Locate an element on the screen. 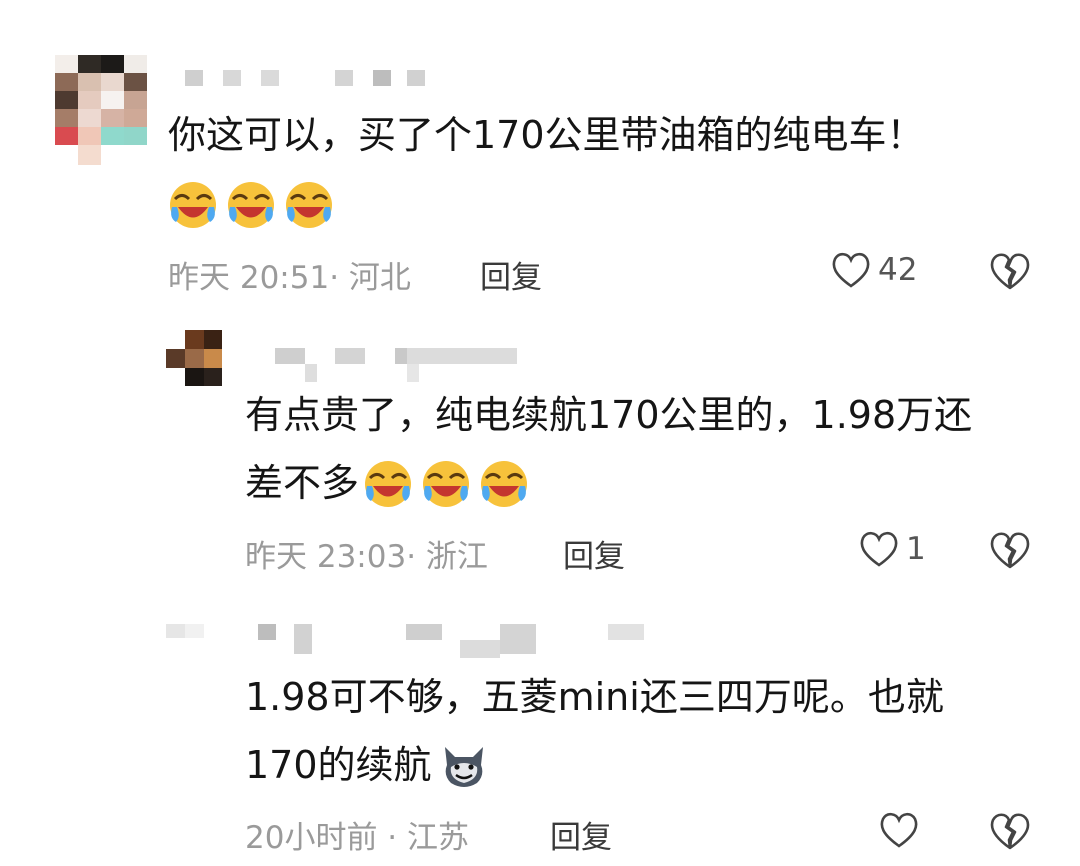  like-button: 1 is located at coordinates (892, 549).